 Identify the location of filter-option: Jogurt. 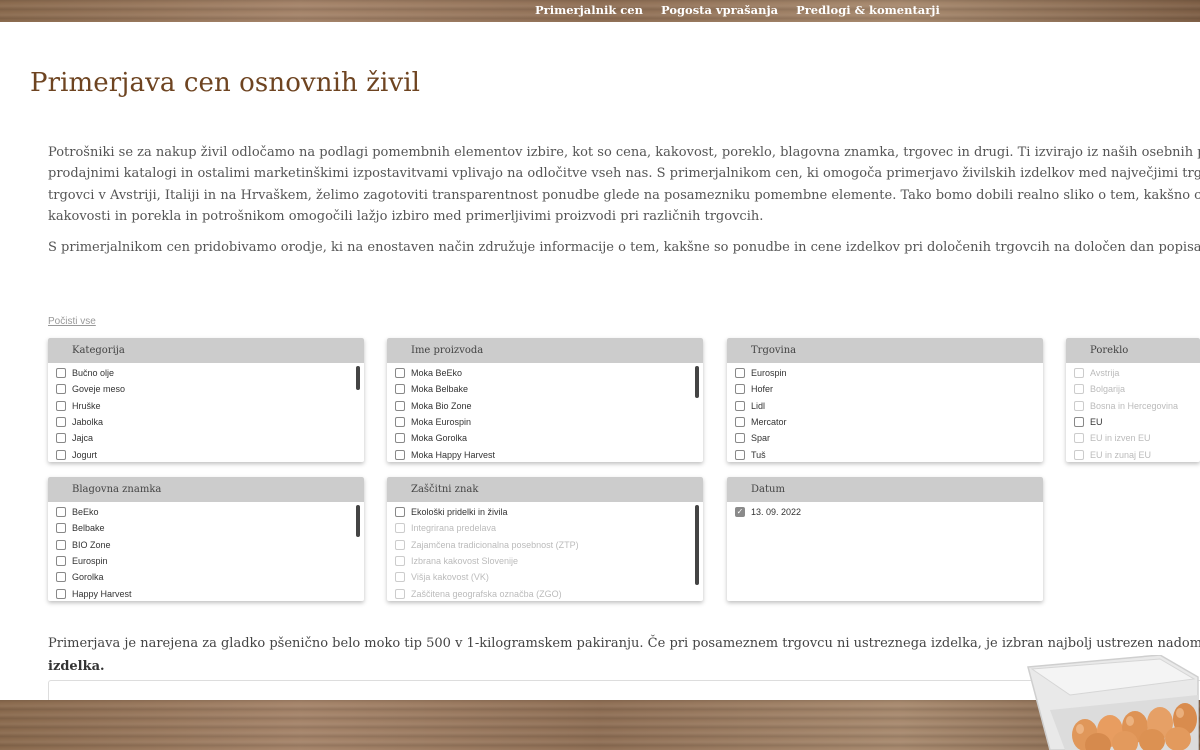
(206, 454).